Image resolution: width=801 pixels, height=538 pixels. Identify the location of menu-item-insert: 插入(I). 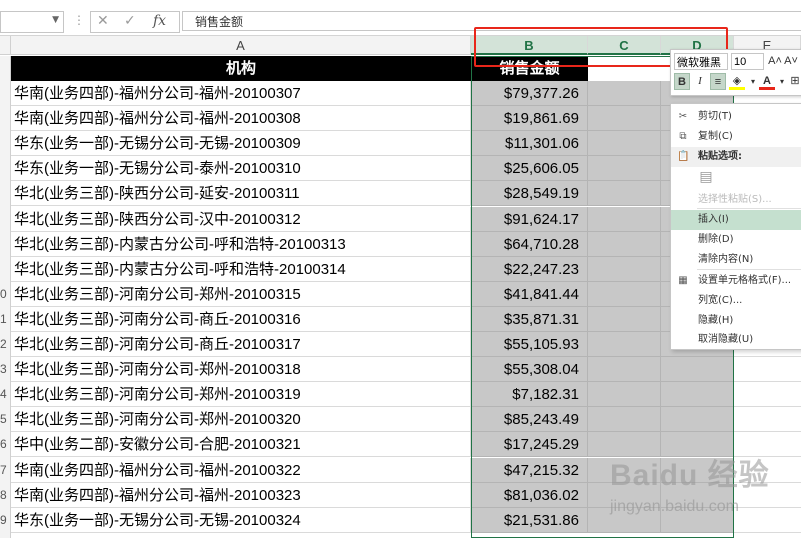
(736, 220).